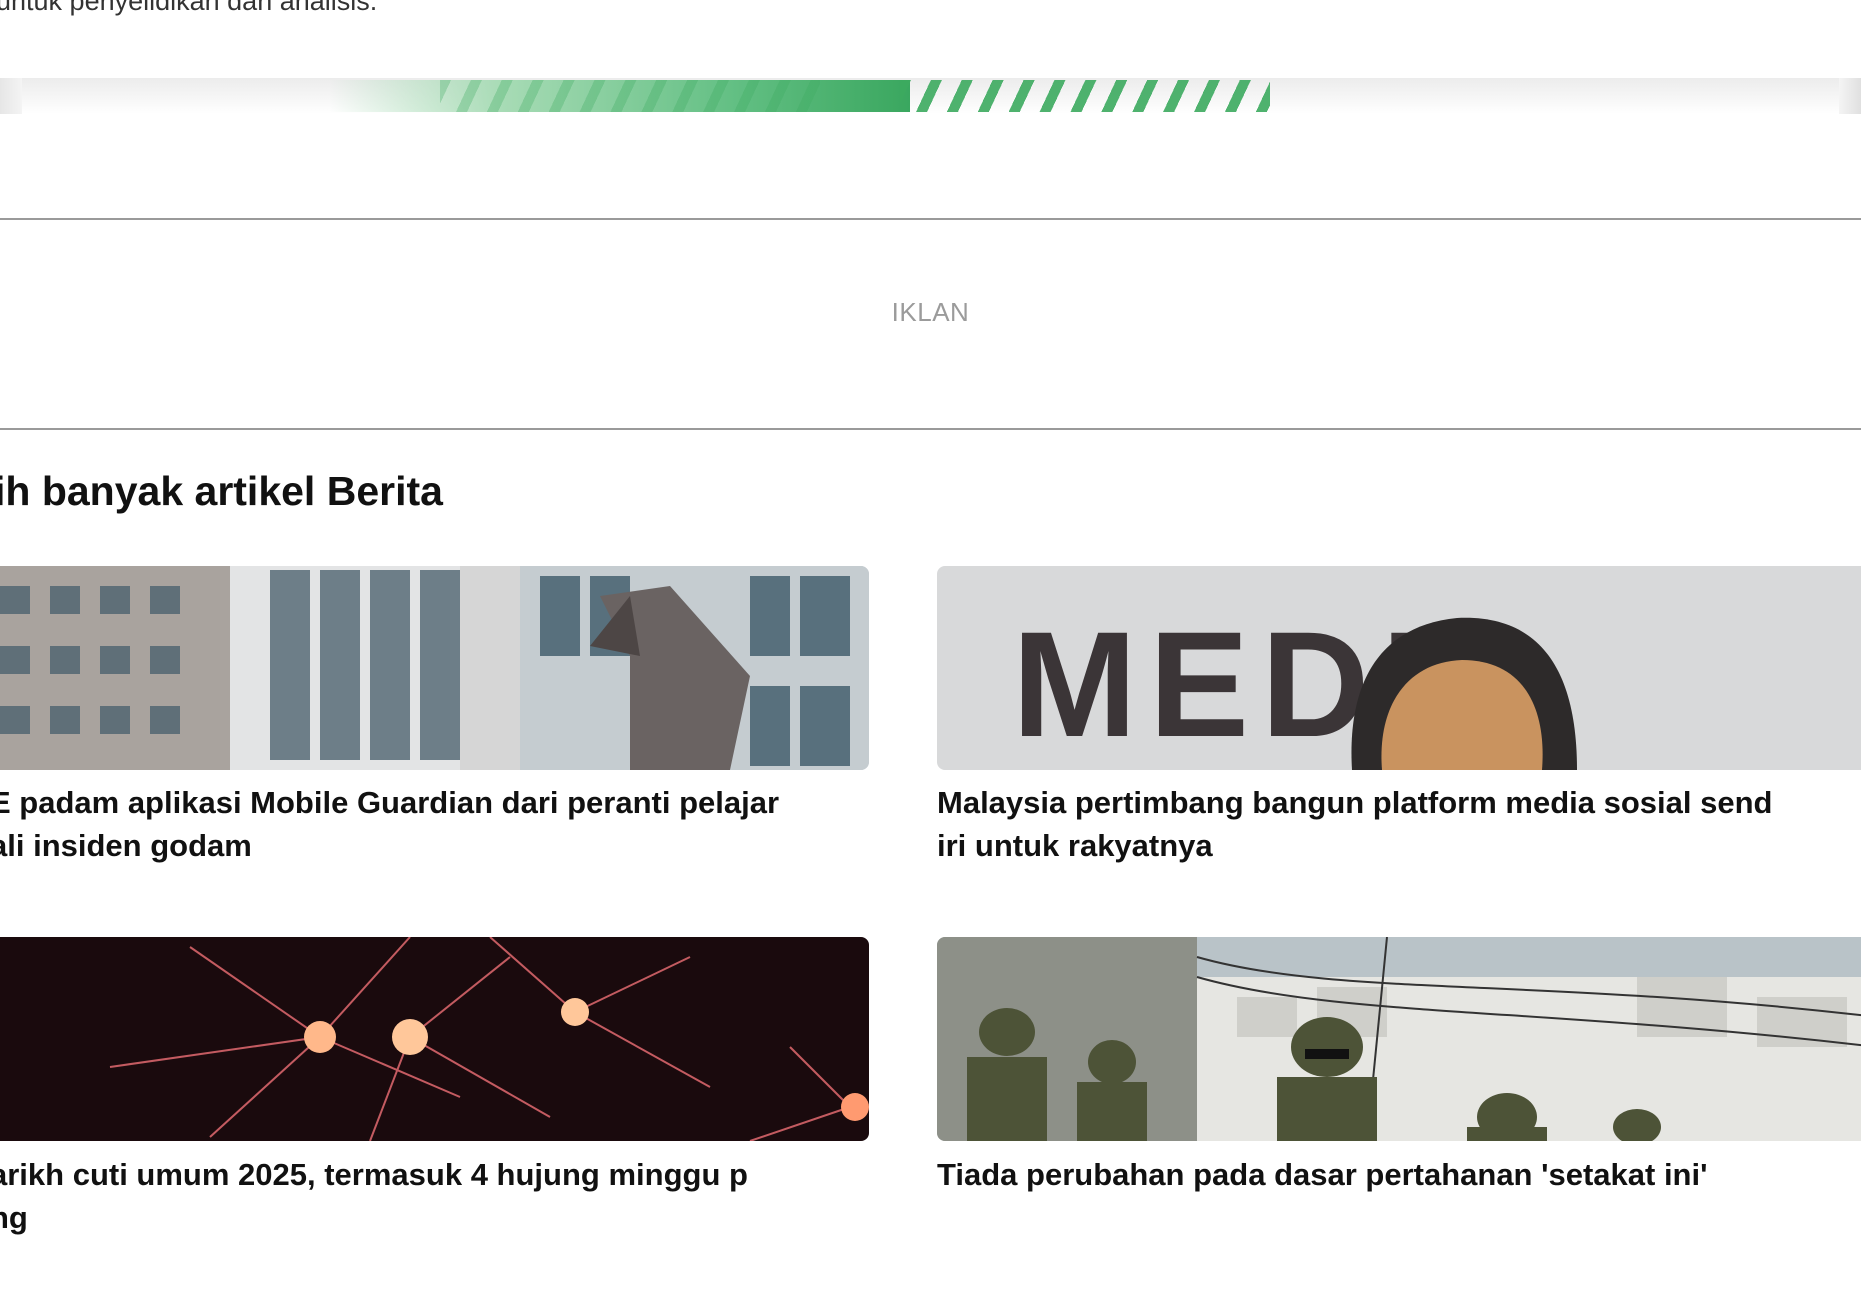 The image size is (1861, 1296). What do you see at coordinates (630, 96) in the screenshot?
I see `progress-stripes-light` at bounding box center [630, 96].